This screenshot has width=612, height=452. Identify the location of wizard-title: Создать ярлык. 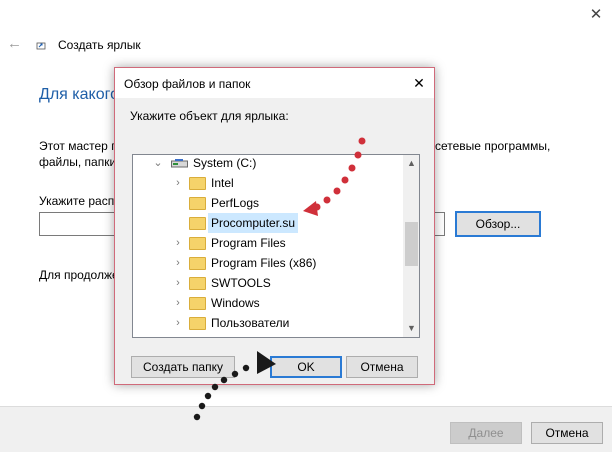
(99, 45).